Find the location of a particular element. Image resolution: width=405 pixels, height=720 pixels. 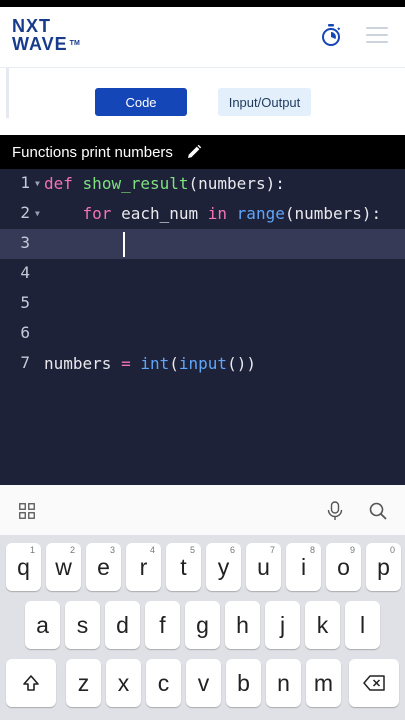

key-hint: 3 is located at coordinates (112, 550).